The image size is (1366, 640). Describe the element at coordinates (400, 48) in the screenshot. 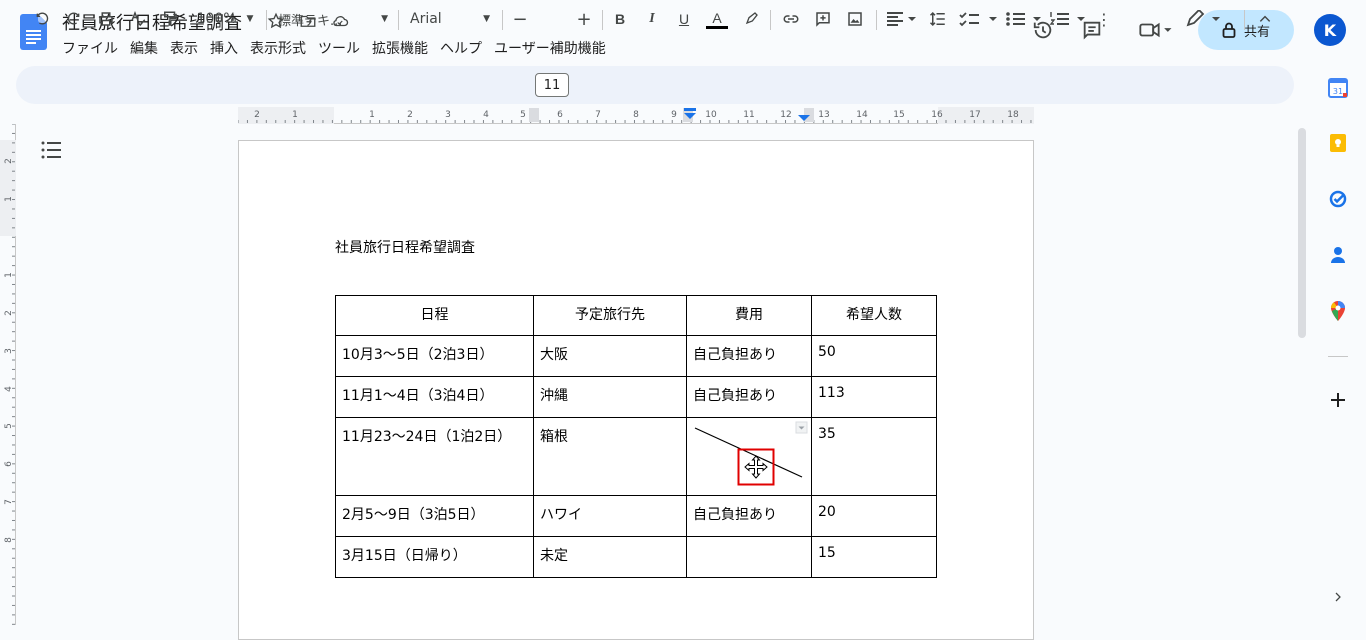

I see `menu-extensions: 拡張機能` at that location.